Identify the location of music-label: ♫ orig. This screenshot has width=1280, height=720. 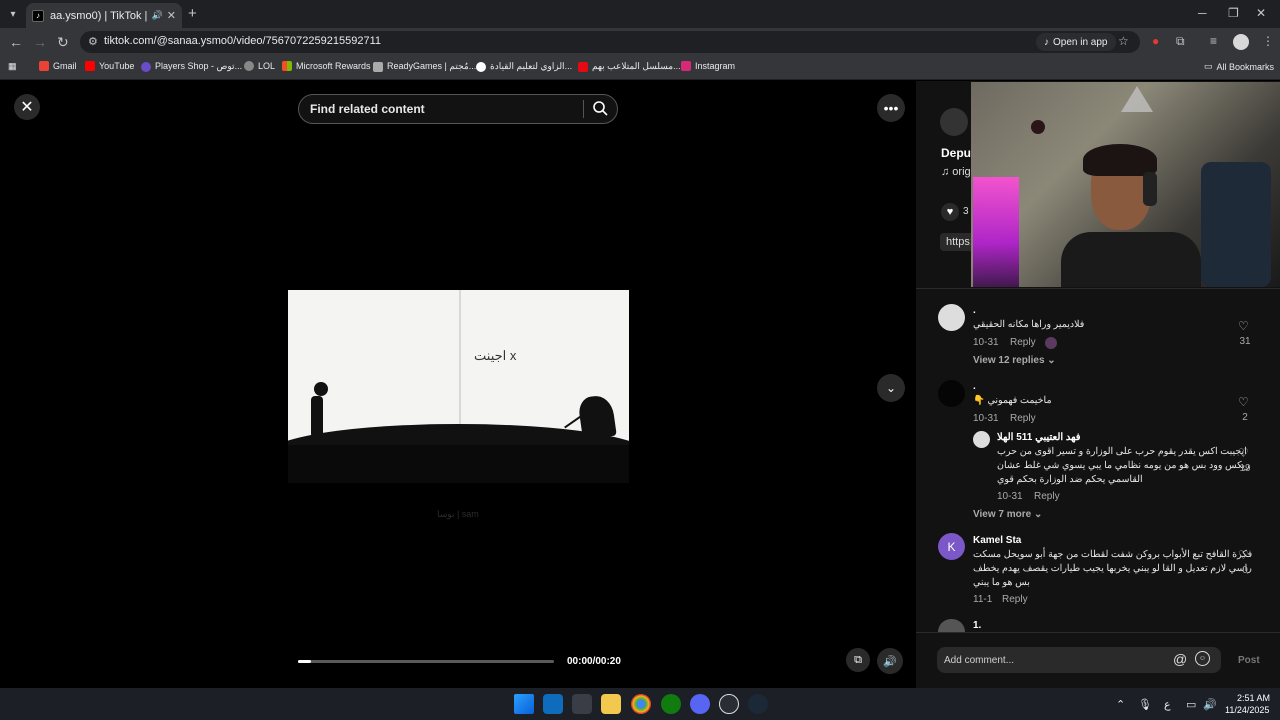
(956, 172).